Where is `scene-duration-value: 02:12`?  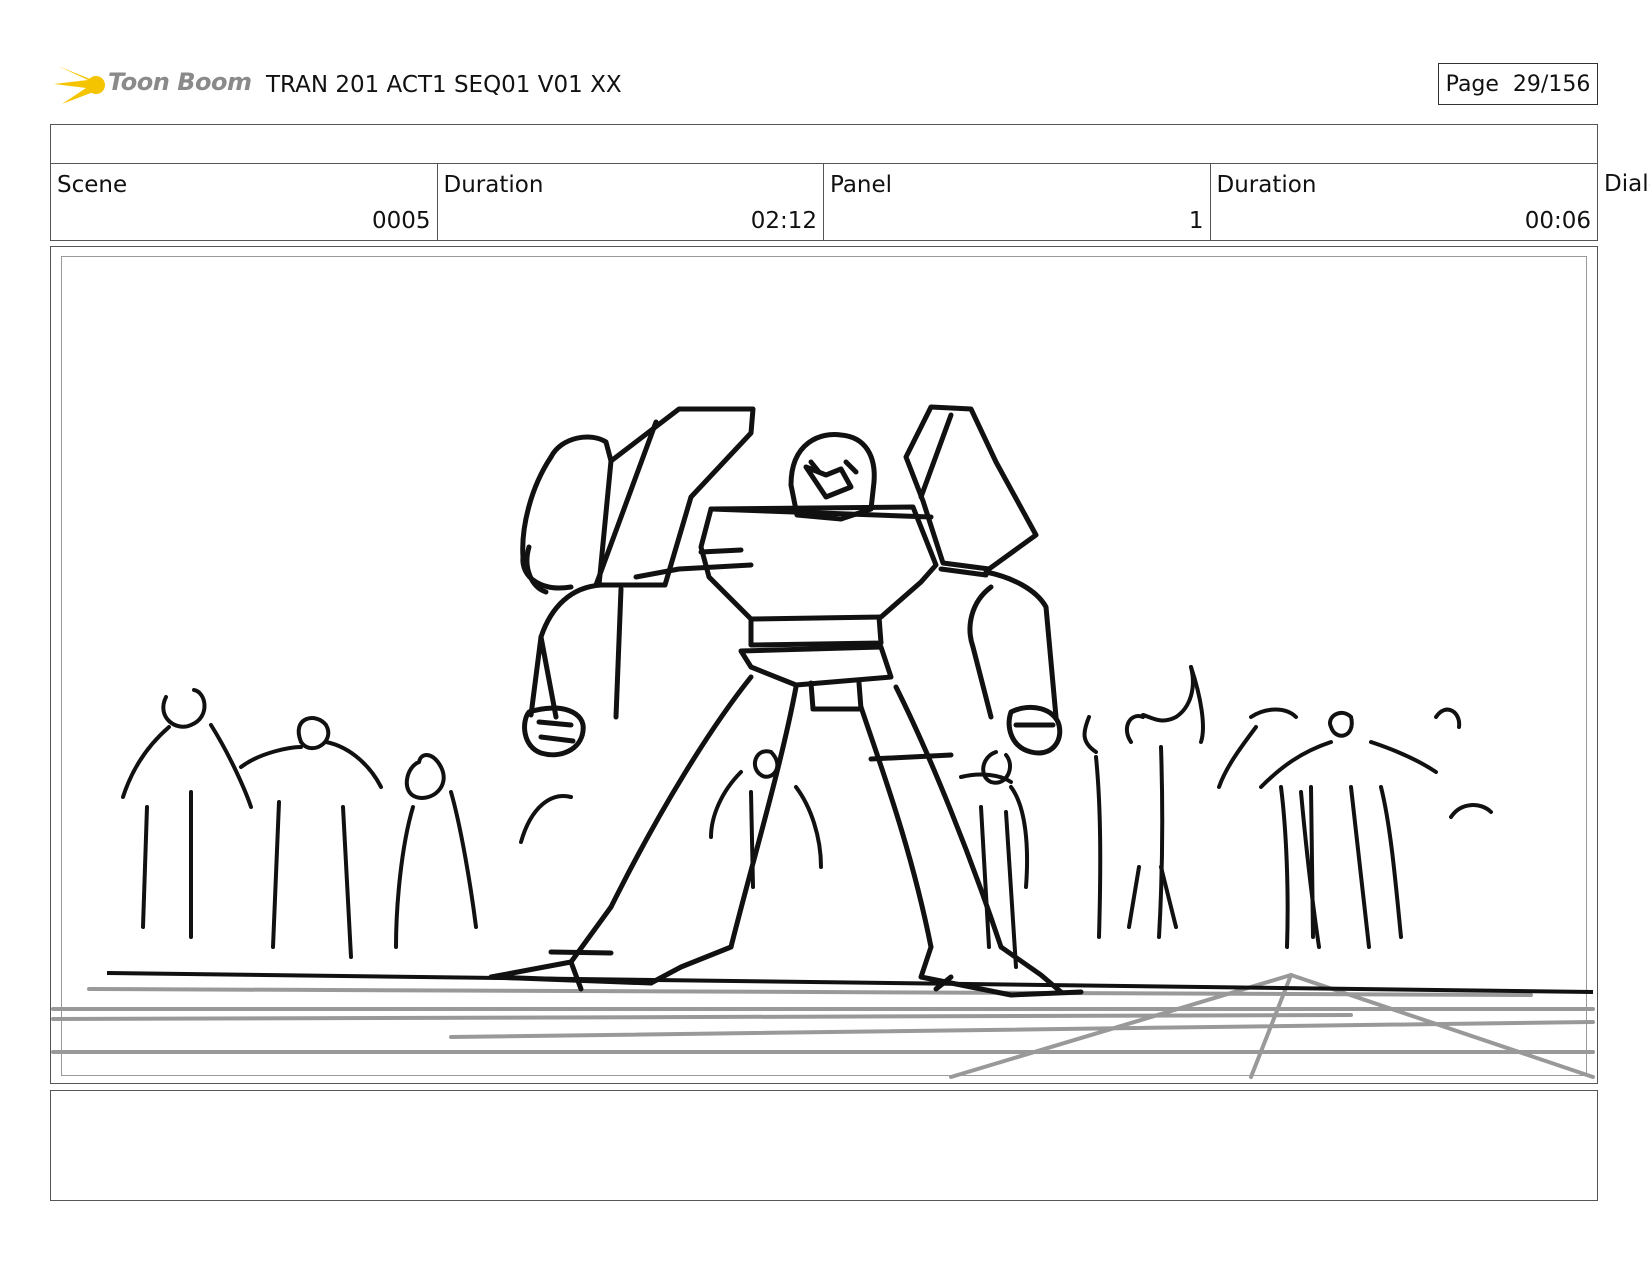
scene-duration-value: 02:12 is located at coordinates (783, 221).